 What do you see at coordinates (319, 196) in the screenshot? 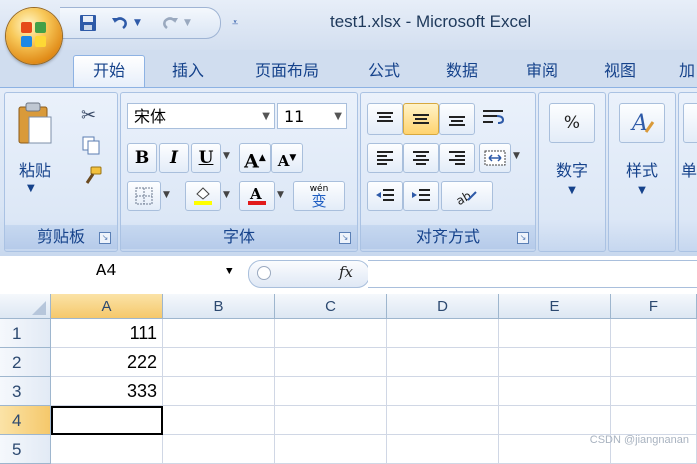
I see `phonetic-button: wén 变` at bounding box center [319, 196].